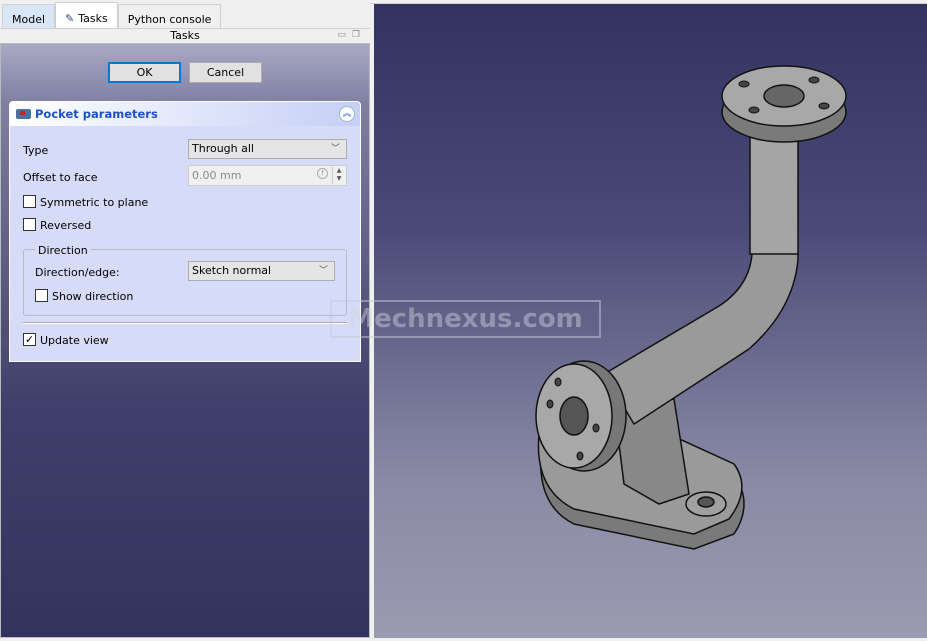 This screenshot has width=927, height=641. What do you see at coordinates (93, 296) in the screenshot?
I see `show-direction-label: Show direction` at bounding box center [93, 296].